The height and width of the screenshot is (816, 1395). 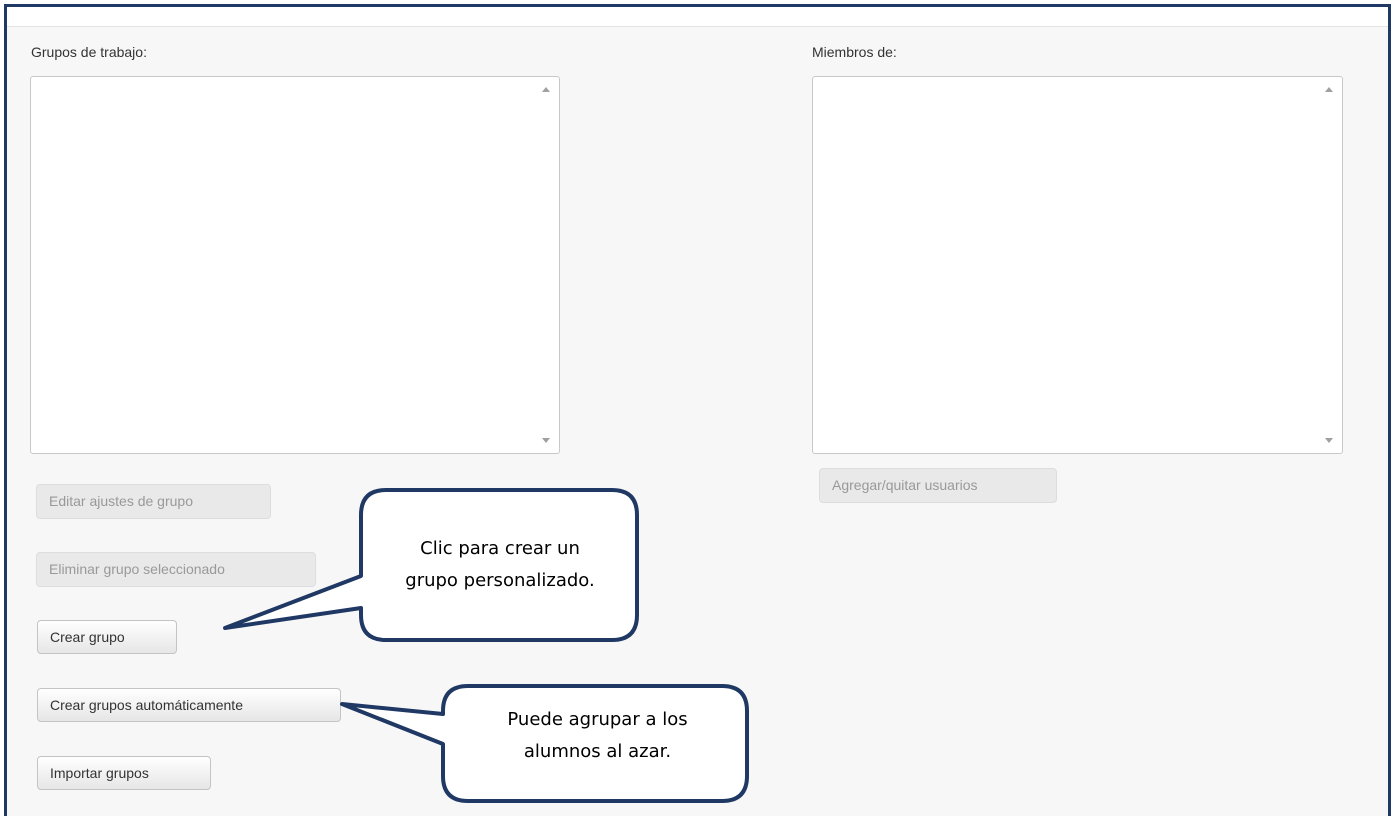 I want to click on callout-line: grupo personalizado., so click(x=500, y=580).